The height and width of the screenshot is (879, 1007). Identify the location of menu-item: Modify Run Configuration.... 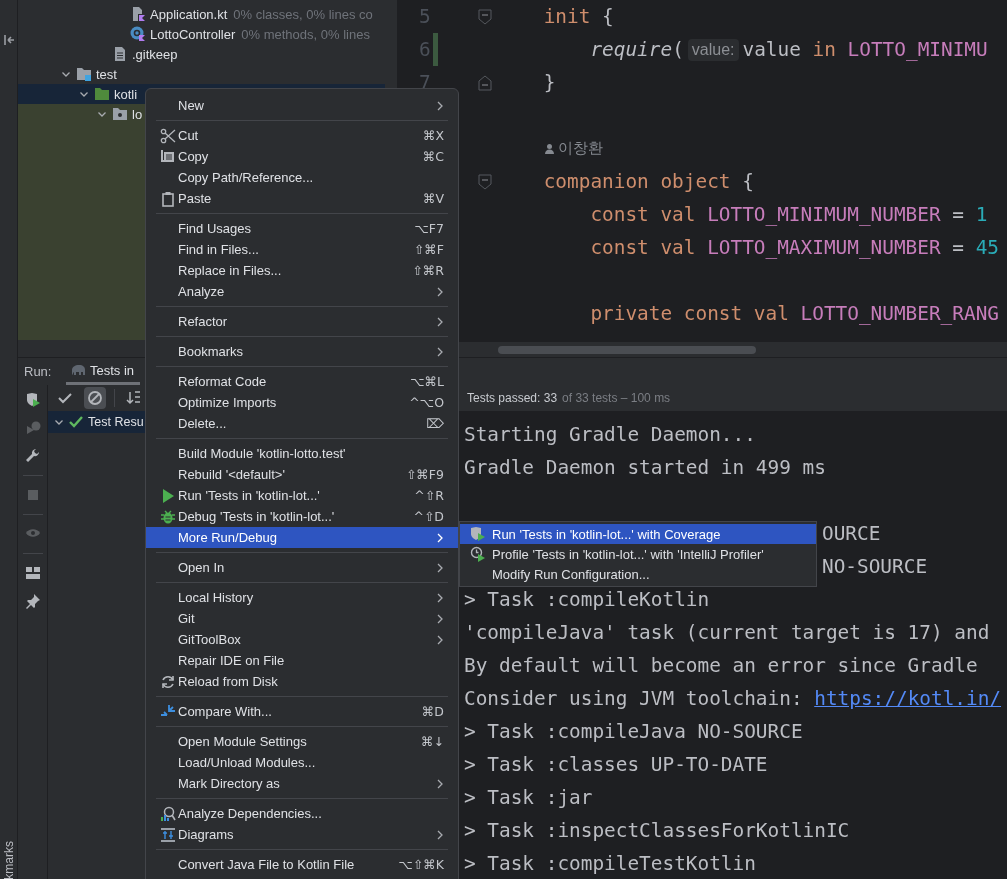
(638, 574).